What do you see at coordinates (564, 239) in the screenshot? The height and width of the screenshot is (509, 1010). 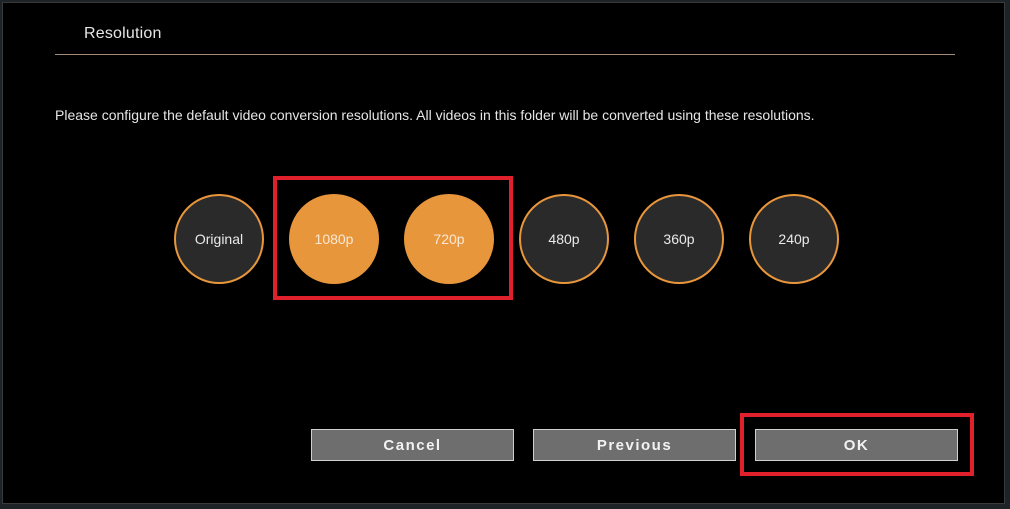 I see `resolution-option-480p: 480p` at bounding box center [564, 239].